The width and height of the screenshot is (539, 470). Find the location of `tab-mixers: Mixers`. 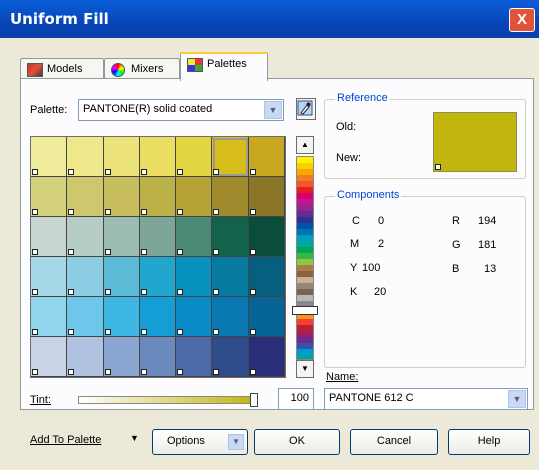

tab-mixers: Mixers is located at coordinates (142, 68).